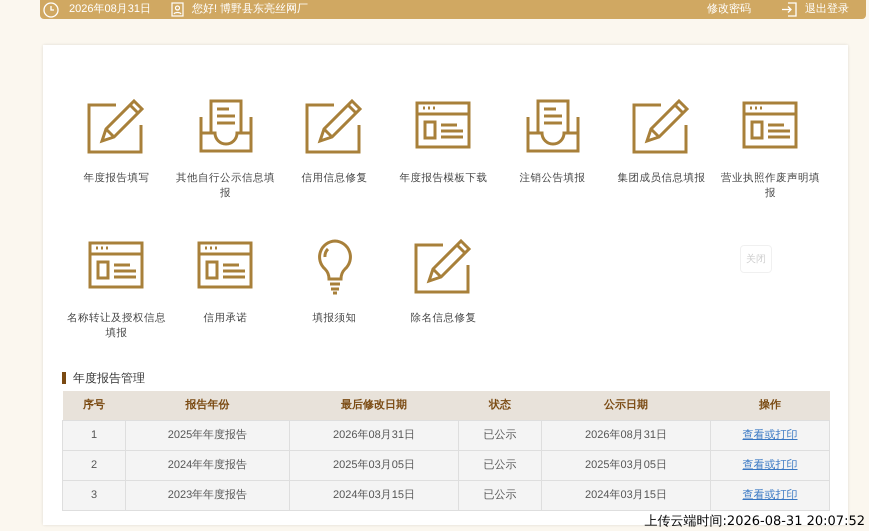 The image size is (869, 531). I want to click on menu-label: 集团成员信息填报, so click(661, 178).